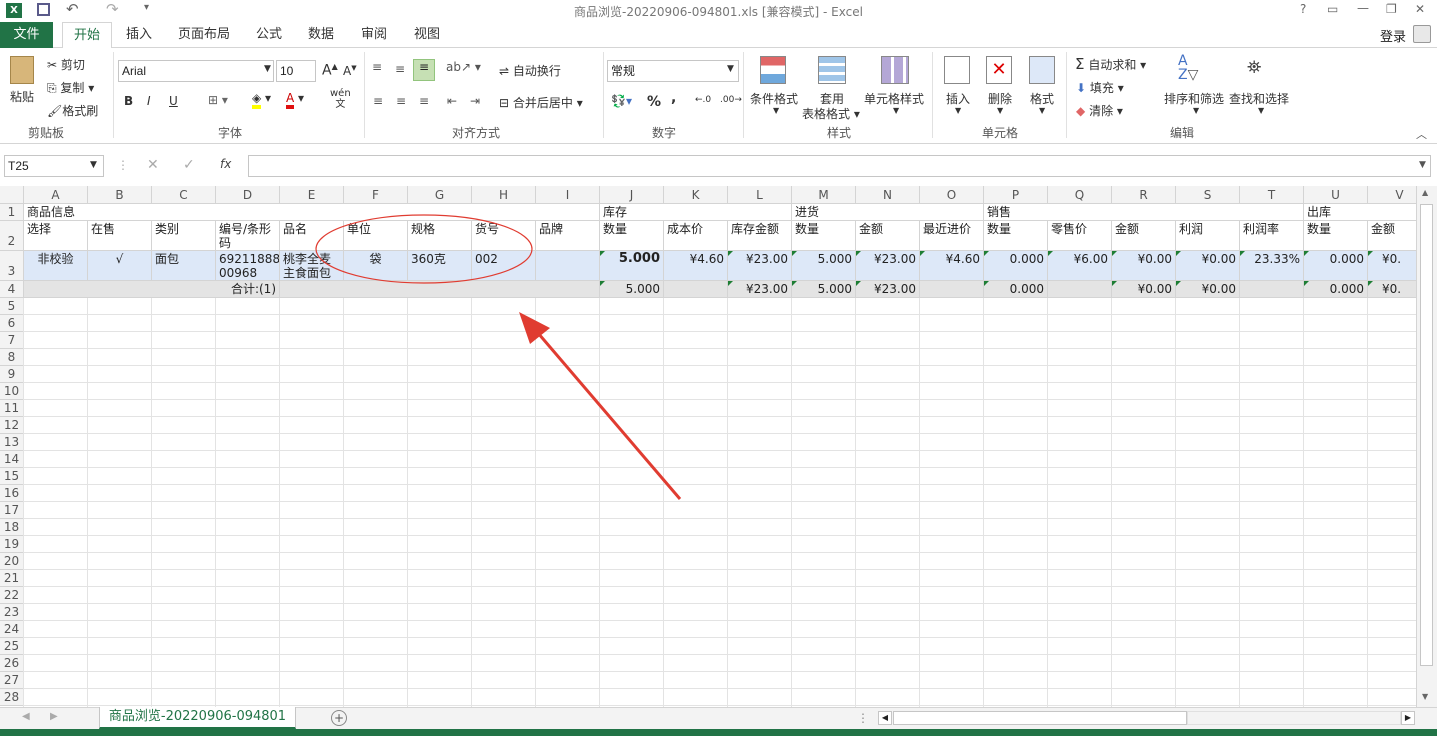 The image size is (1437, 736). What do you see at coordinates (832, 70) in the screenshot?
I see `format-as-table-icon` at bounding box center [832, 70].